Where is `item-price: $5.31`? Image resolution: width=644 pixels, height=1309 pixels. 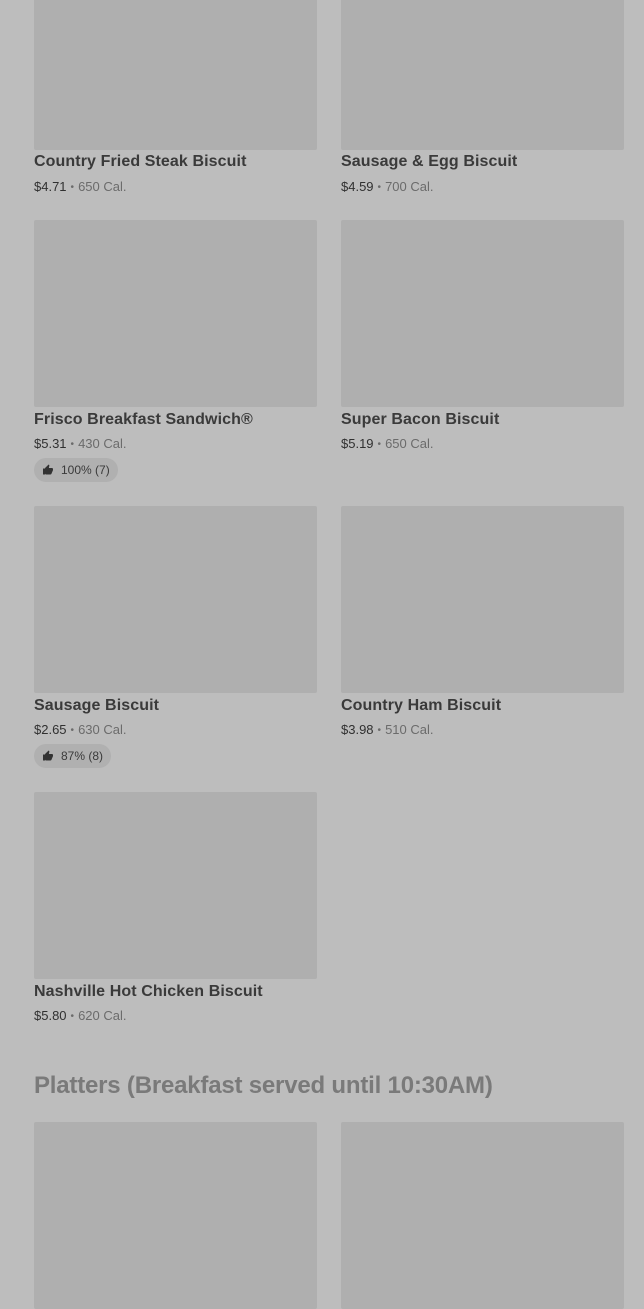
item-price: $5.31 is located at coordinates (50, 443).